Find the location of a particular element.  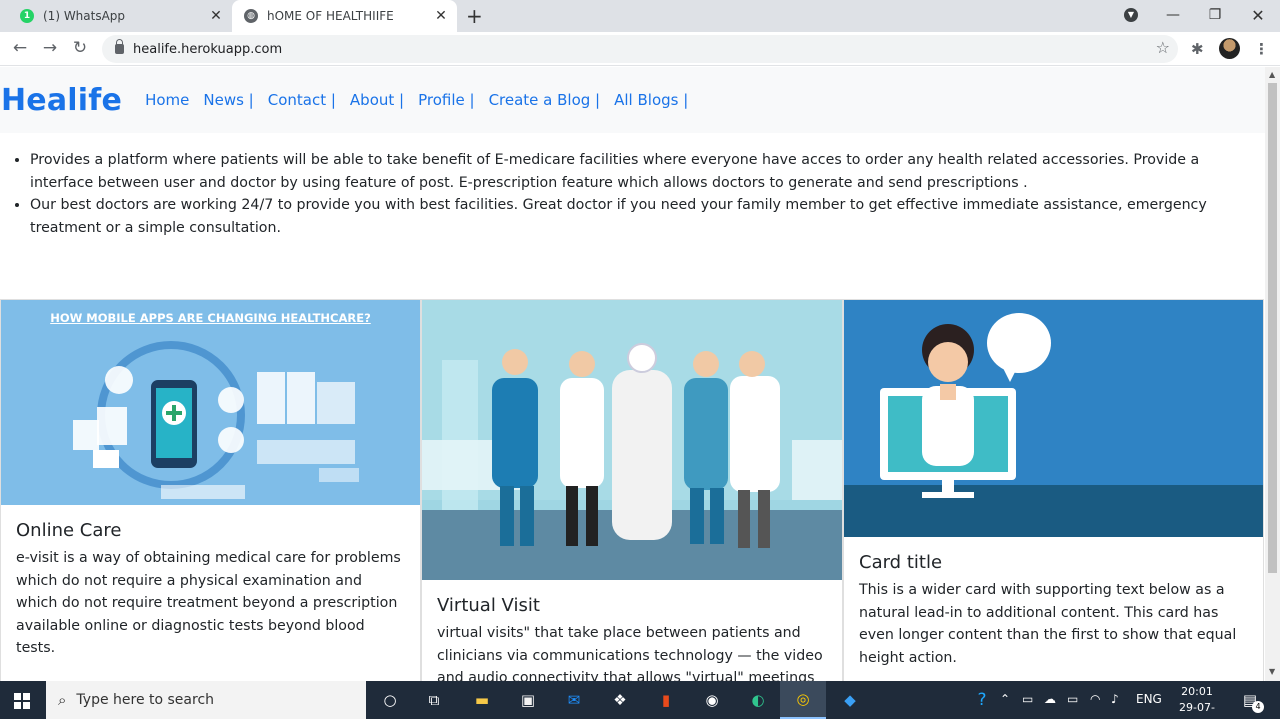

mail-icon: ✉ is located at coordinates (574, 700).